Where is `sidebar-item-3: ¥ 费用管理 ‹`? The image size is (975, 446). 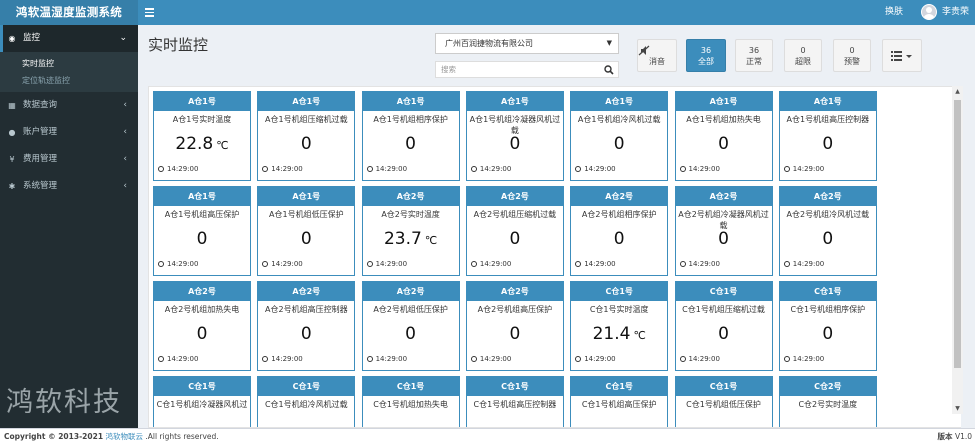
sidebar-item-3: ¥ 费用管理 ‹ is located at coordinates (69, 159).